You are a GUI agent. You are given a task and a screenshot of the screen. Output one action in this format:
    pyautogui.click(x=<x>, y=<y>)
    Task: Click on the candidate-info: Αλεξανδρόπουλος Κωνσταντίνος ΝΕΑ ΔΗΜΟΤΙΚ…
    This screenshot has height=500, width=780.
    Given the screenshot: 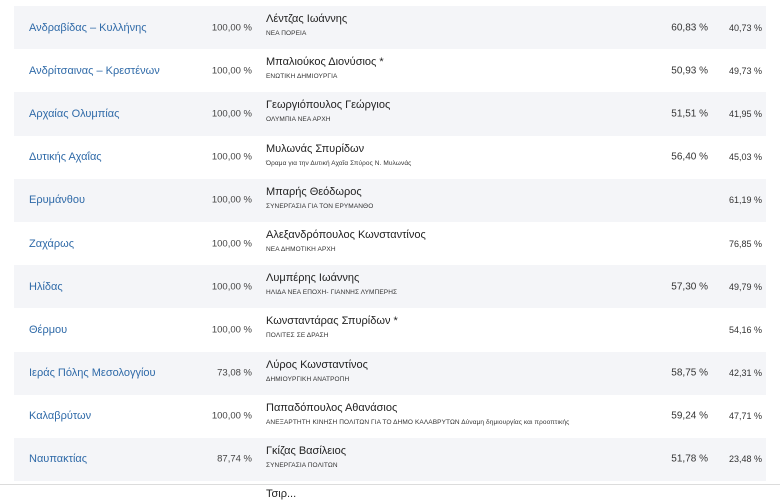 What is the action you would take?
    pyautogui.click(x=346, y=242)
    